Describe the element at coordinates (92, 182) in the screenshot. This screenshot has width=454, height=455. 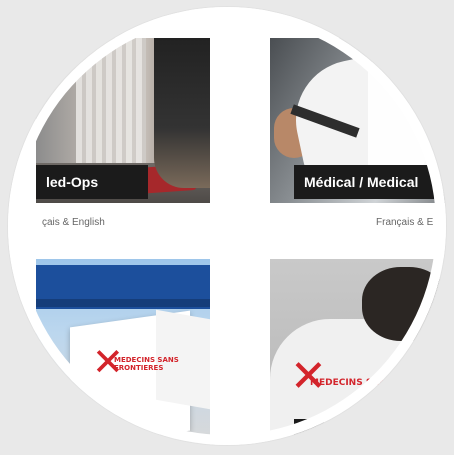
I see `course-caption-med-ops: led-Ops` at that location.